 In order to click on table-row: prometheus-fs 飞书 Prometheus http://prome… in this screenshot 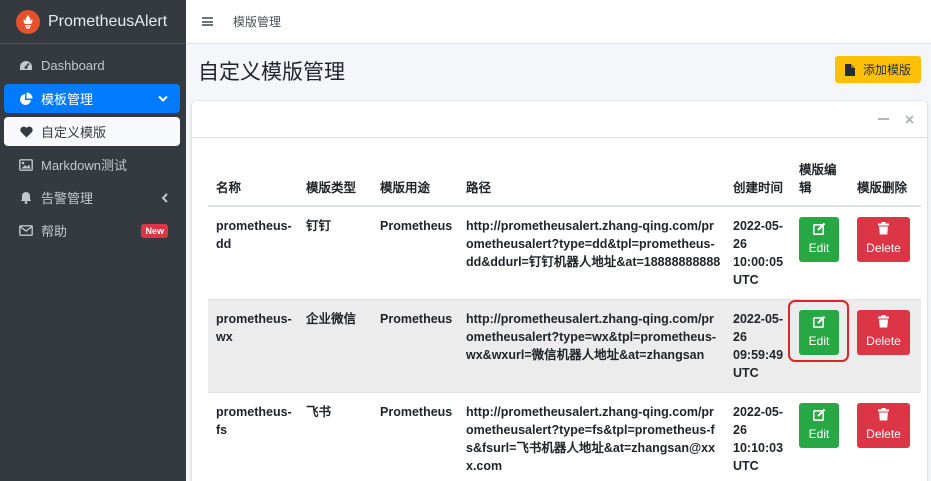, I will do `click(564, 436)`.